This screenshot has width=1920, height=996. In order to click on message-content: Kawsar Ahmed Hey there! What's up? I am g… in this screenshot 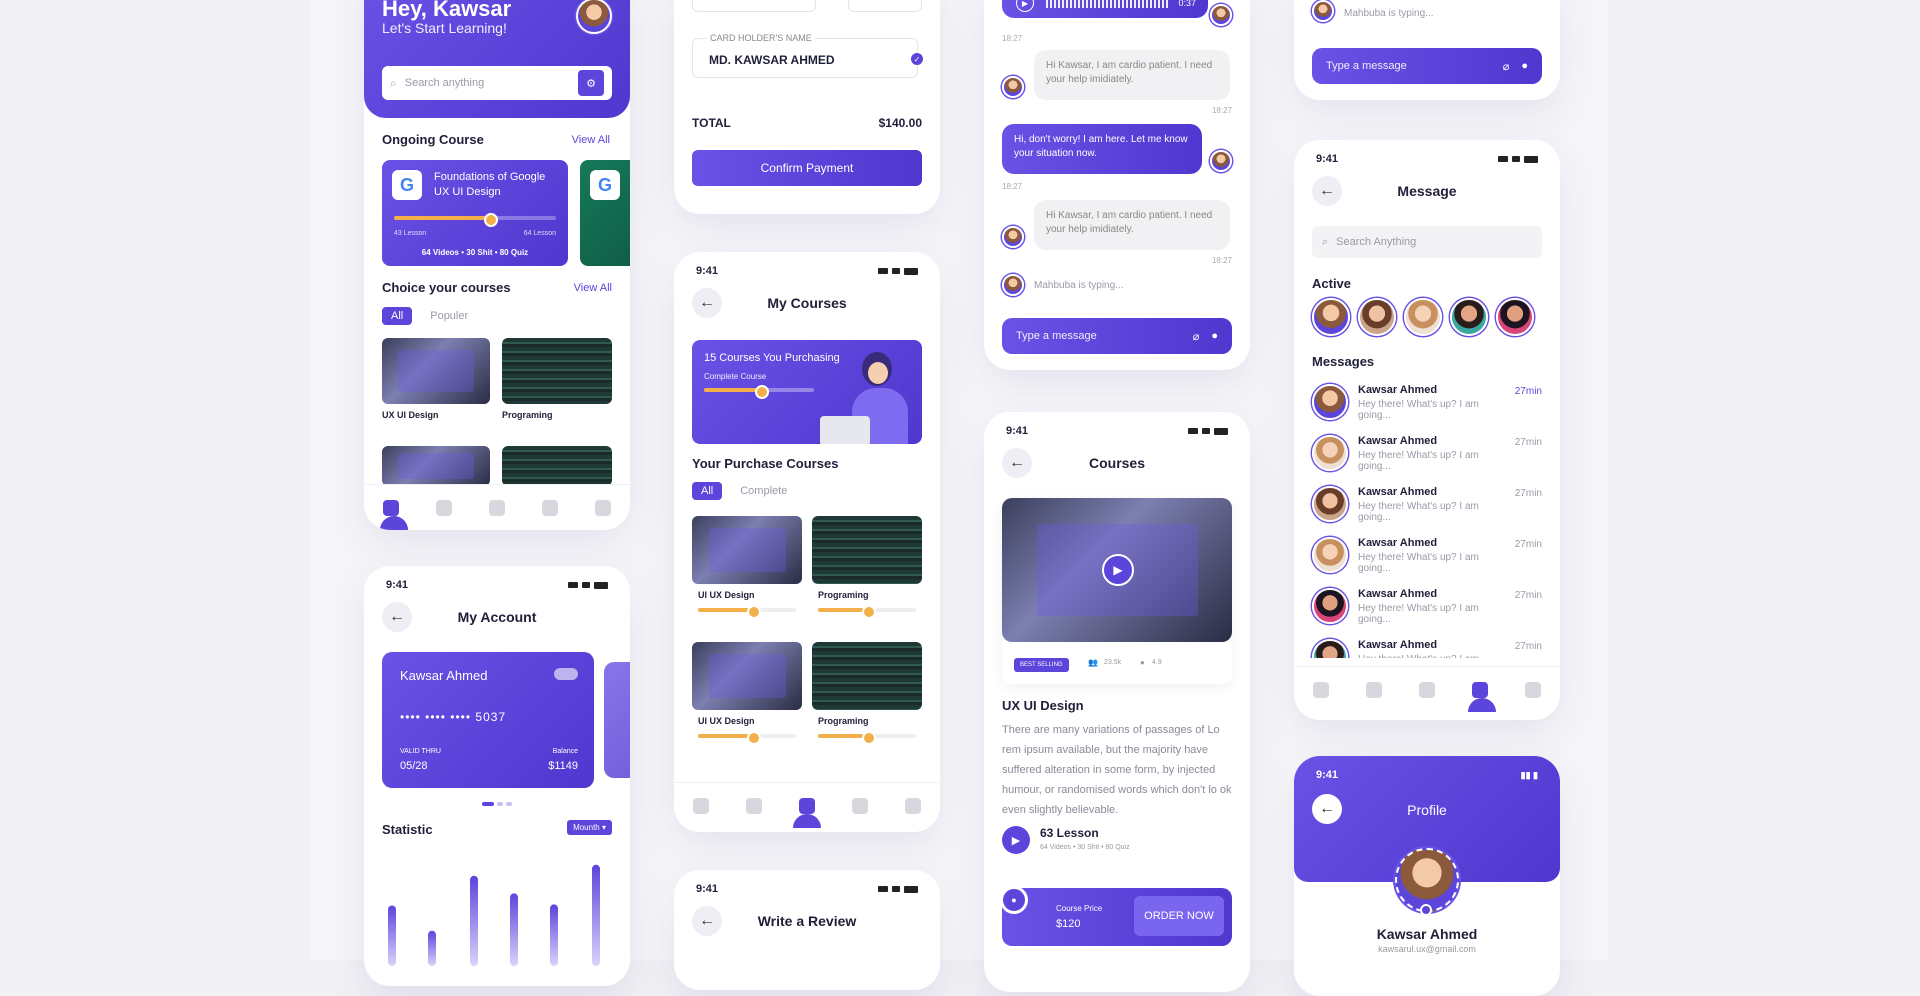, I will do `click(1431, 504)`.